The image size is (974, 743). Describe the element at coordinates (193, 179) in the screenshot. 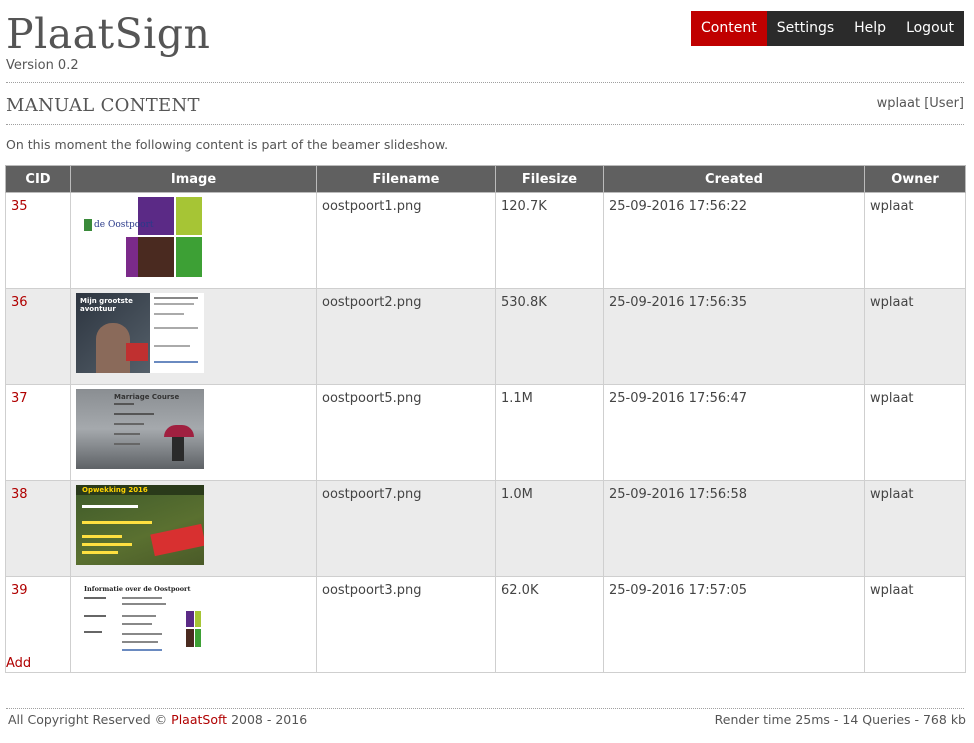

I see `col-header-image: Image` at that location.